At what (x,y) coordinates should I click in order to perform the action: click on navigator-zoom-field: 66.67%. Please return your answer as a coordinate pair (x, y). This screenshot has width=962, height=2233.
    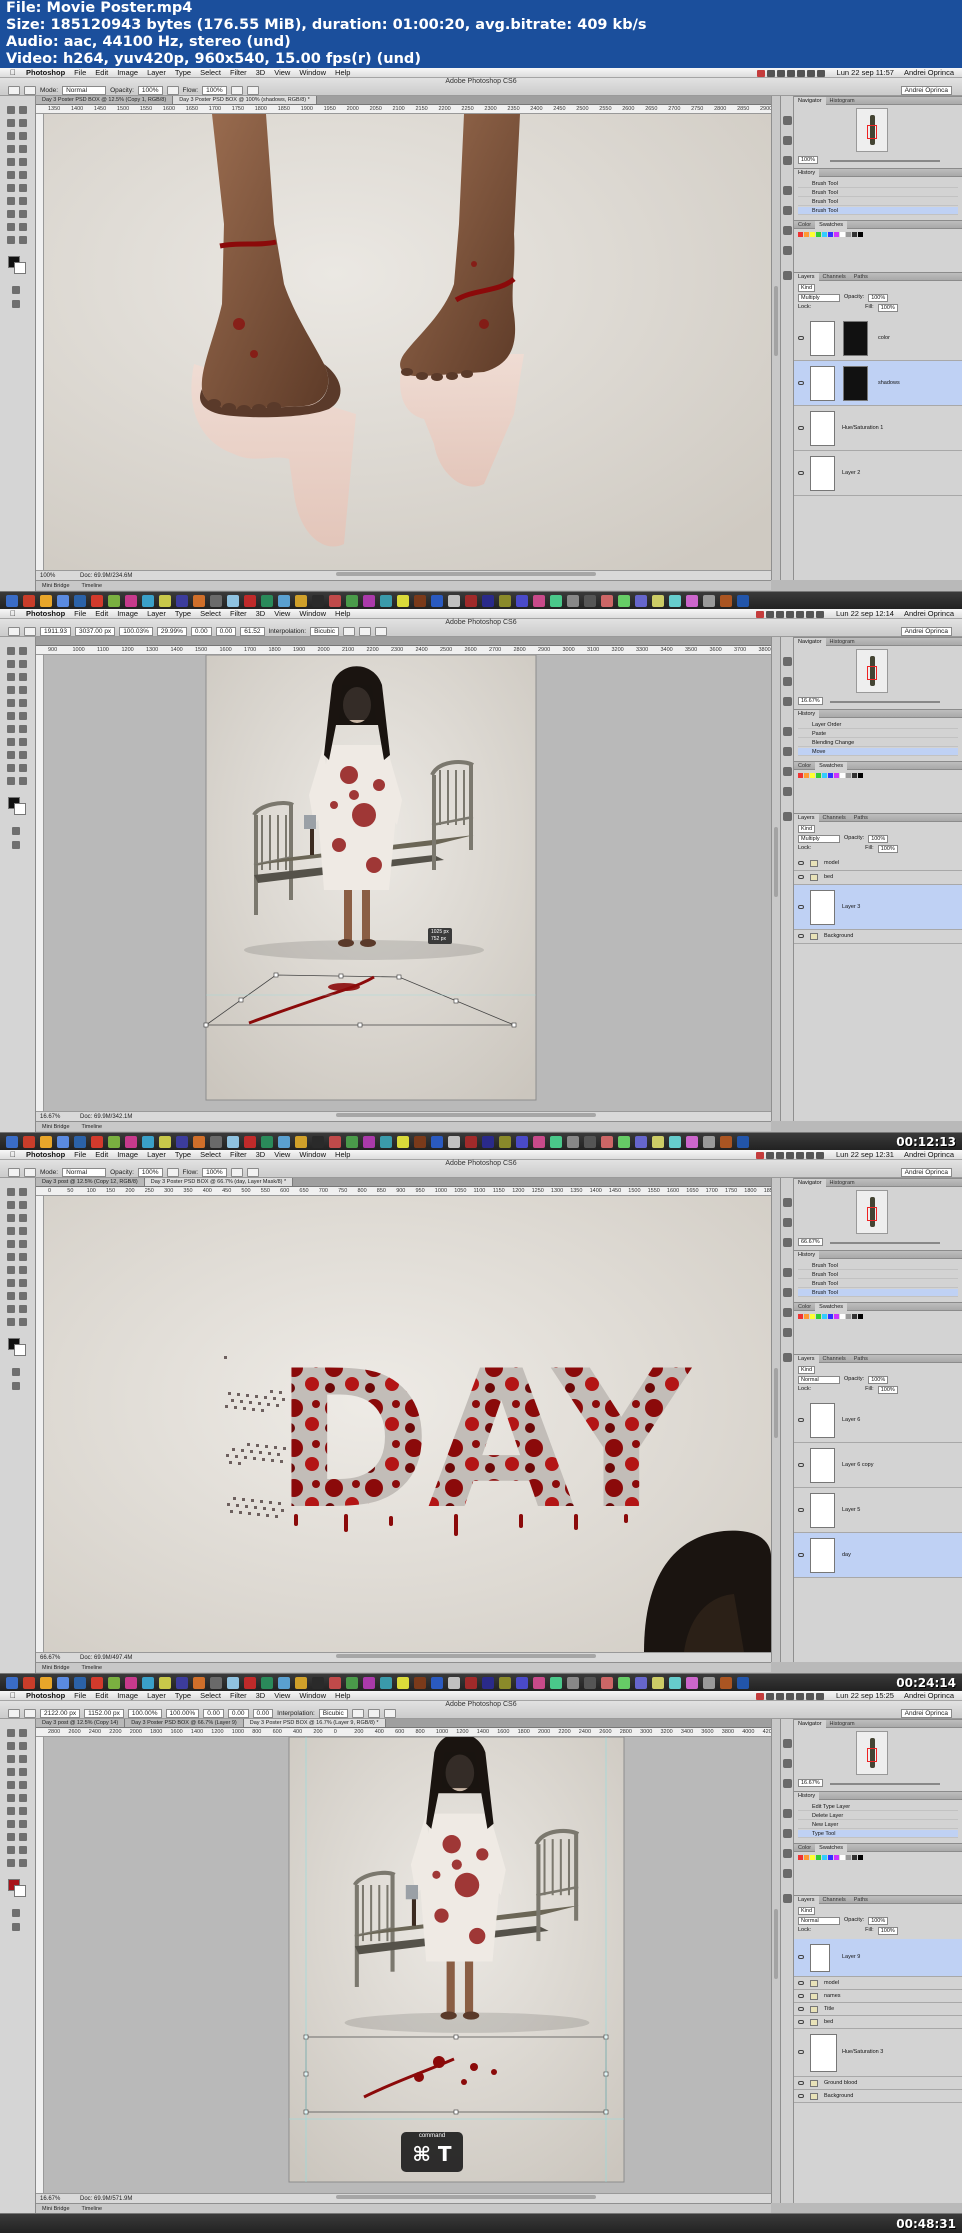
    Looking at the image, I should click on (810, 1242).